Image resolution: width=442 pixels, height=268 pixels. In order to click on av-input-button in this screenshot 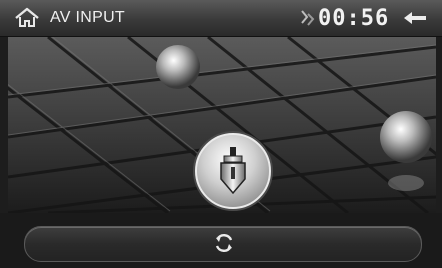, I will do `click(233, 171)`.